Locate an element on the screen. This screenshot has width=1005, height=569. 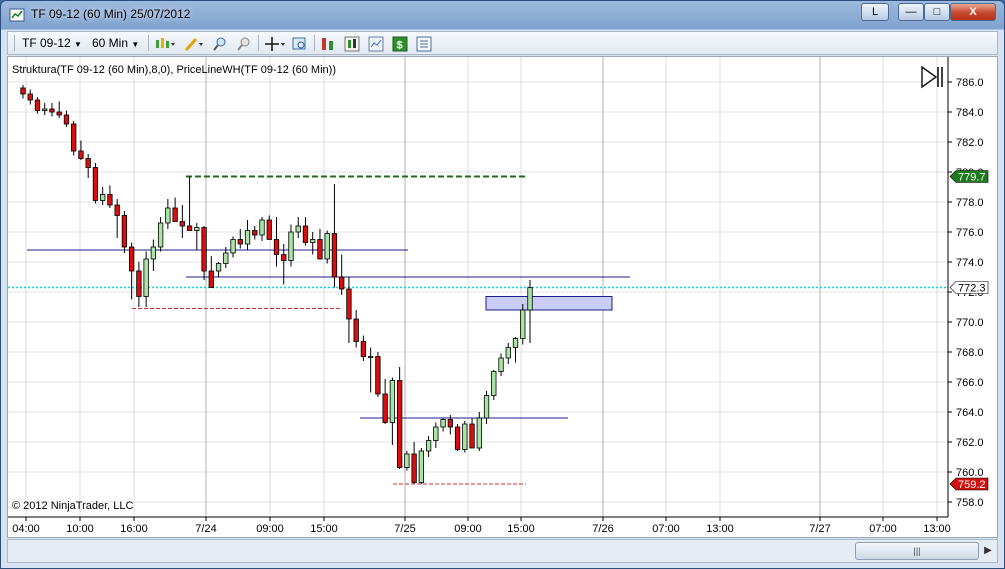
x-tick-label: 09:00 is located at coordinates (468, 529).